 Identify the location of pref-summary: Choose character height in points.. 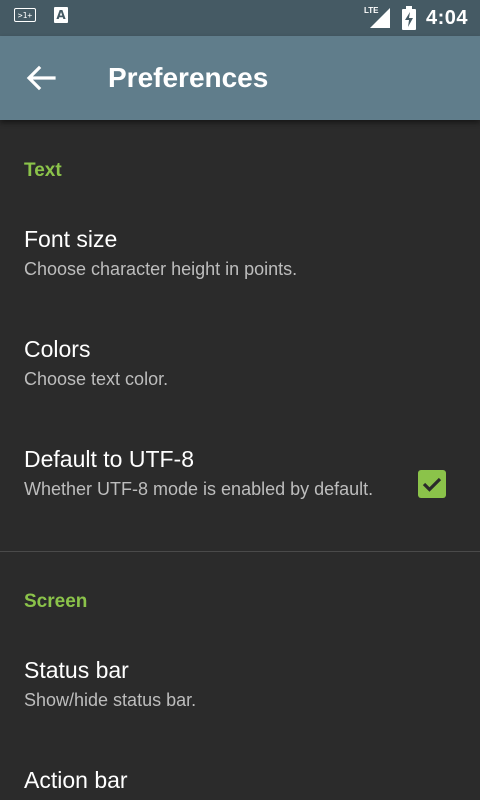
(161, 269).